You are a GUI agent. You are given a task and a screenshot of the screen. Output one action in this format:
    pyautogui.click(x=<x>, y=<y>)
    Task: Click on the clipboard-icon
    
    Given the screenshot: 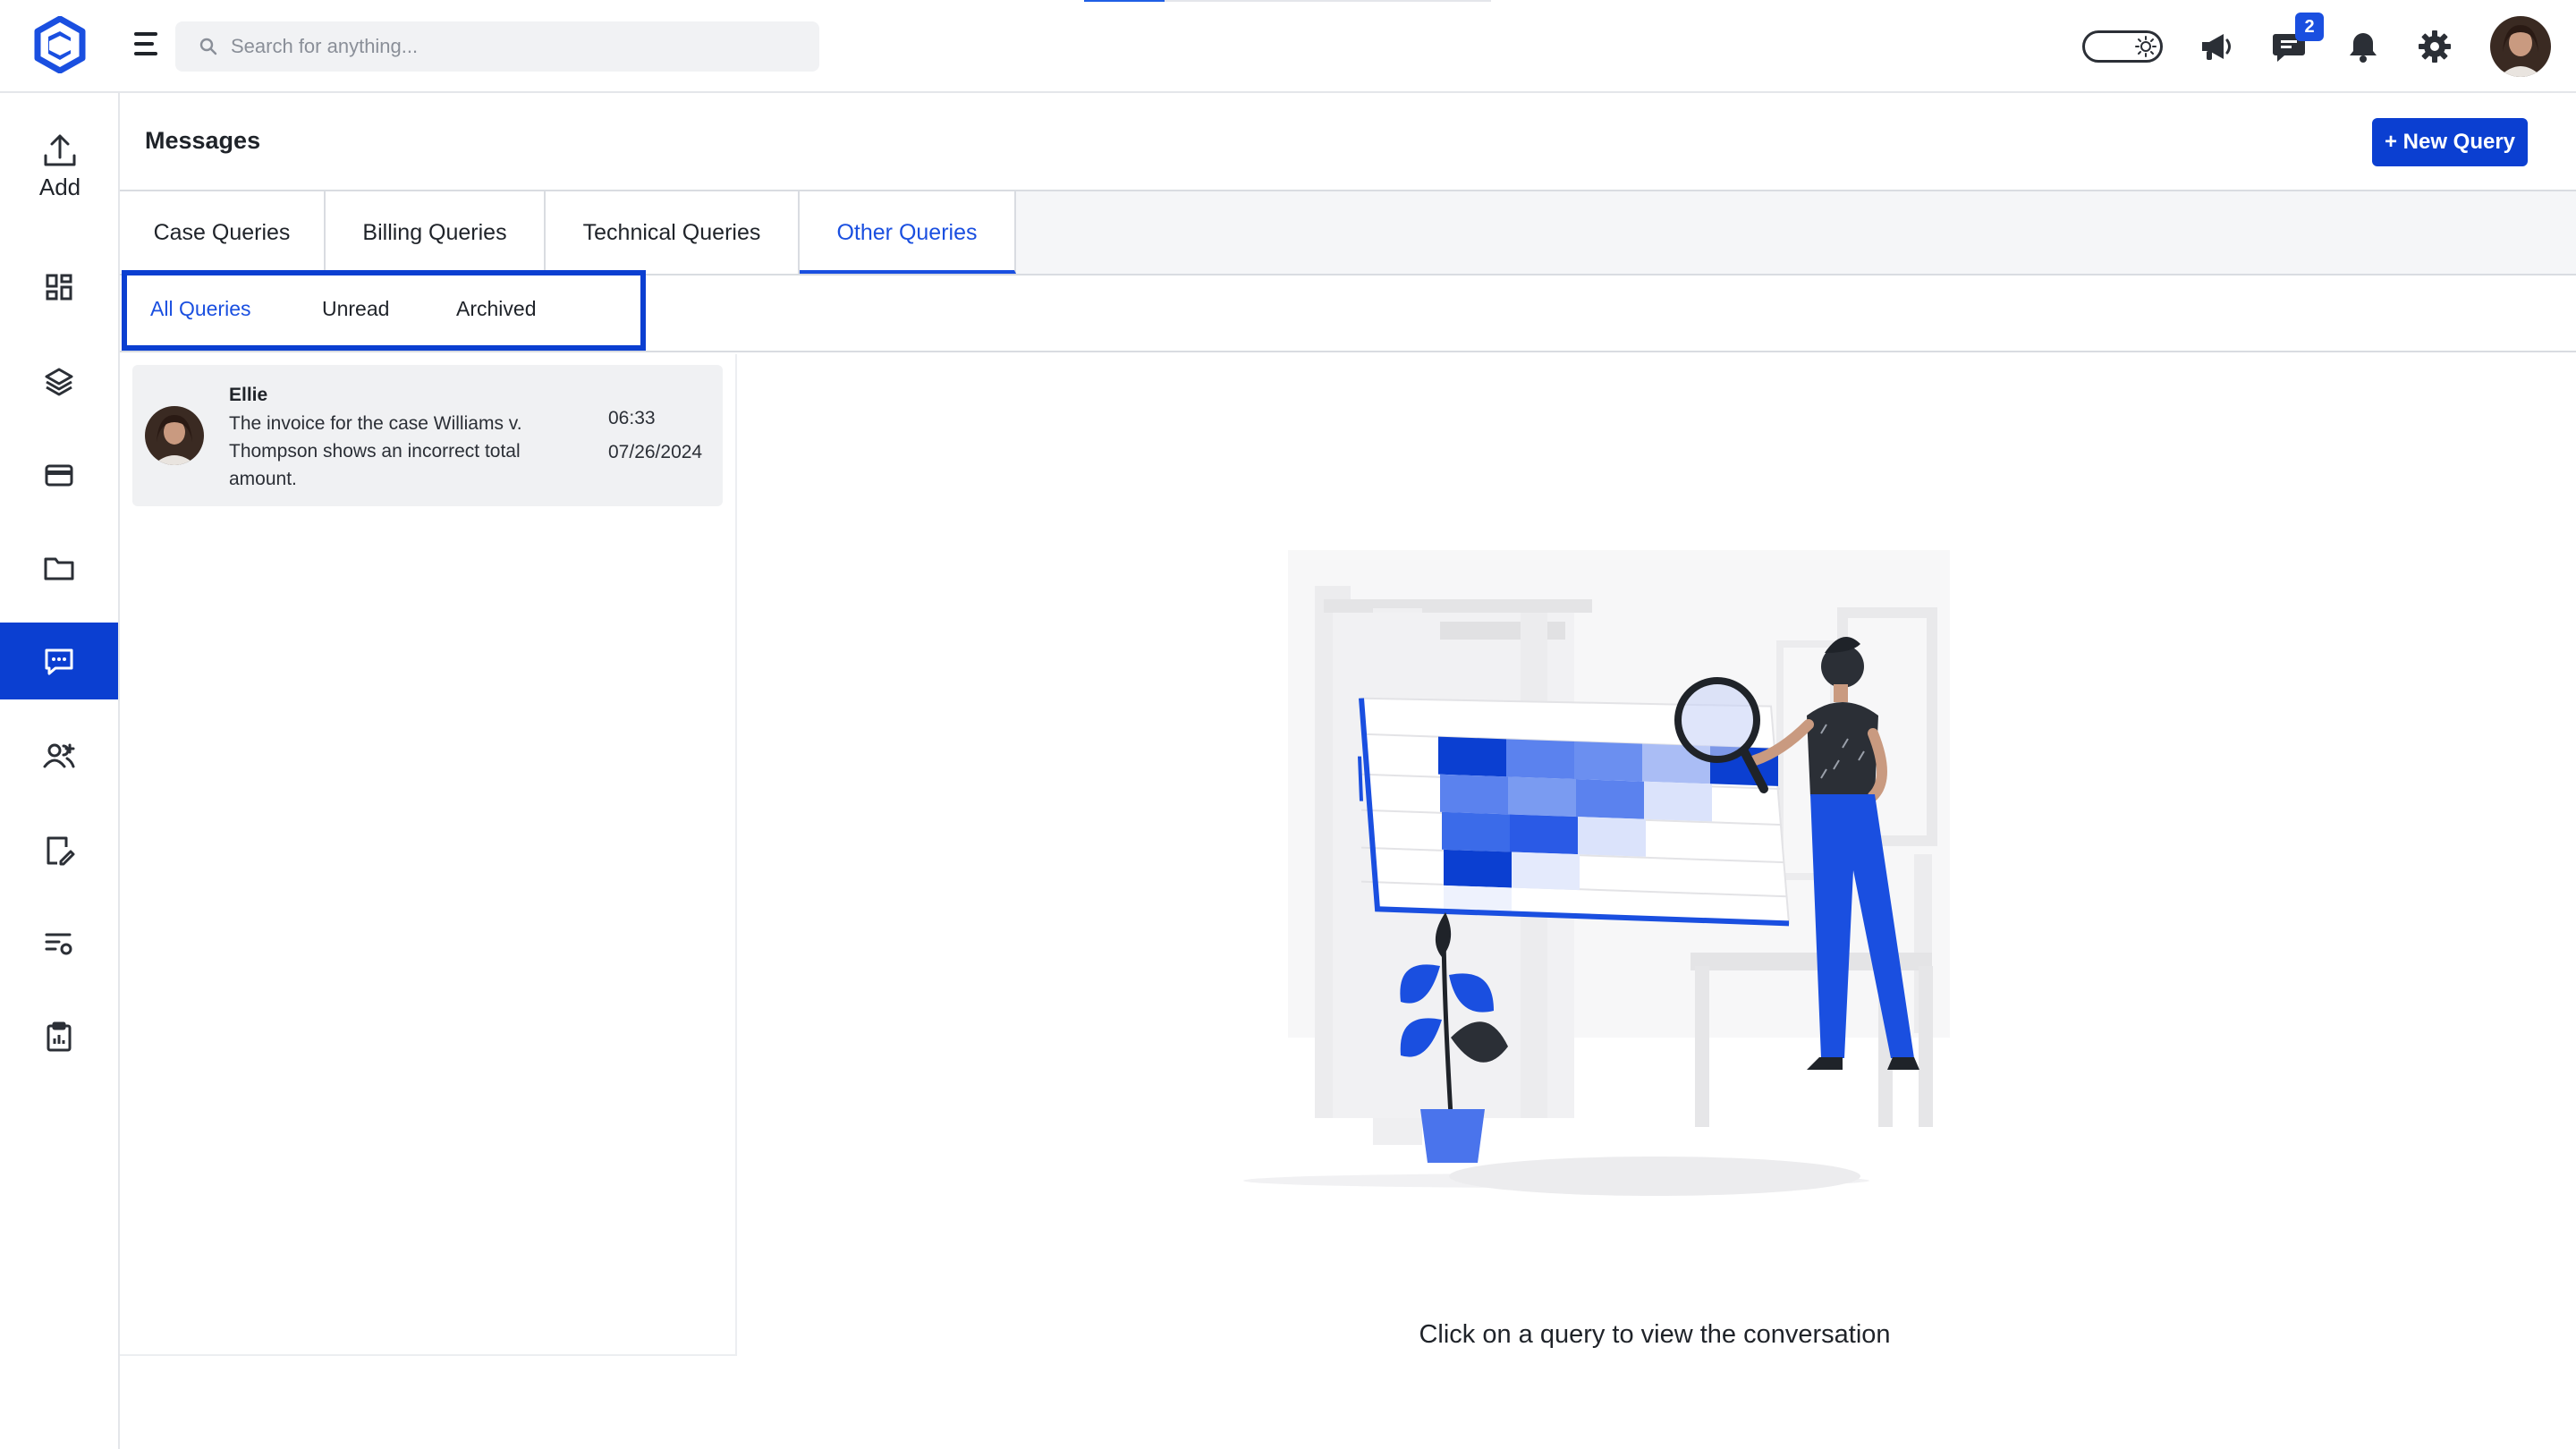 What is the action you would take?
    pyautogui.click(x=59, y=1036)
    